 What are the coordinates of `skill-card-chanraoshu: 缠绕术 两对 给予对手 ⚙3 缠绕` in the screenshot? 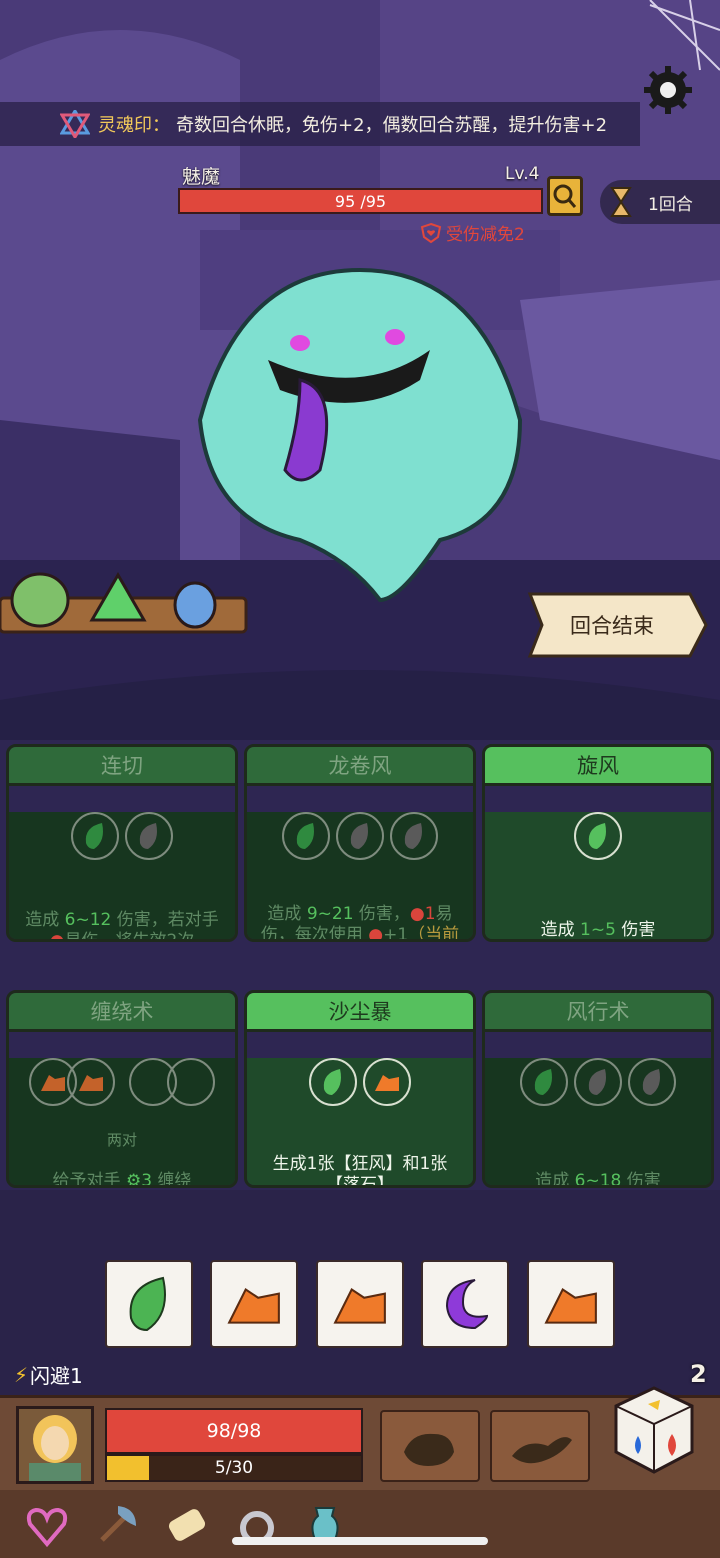 It's located at (122, 1089).